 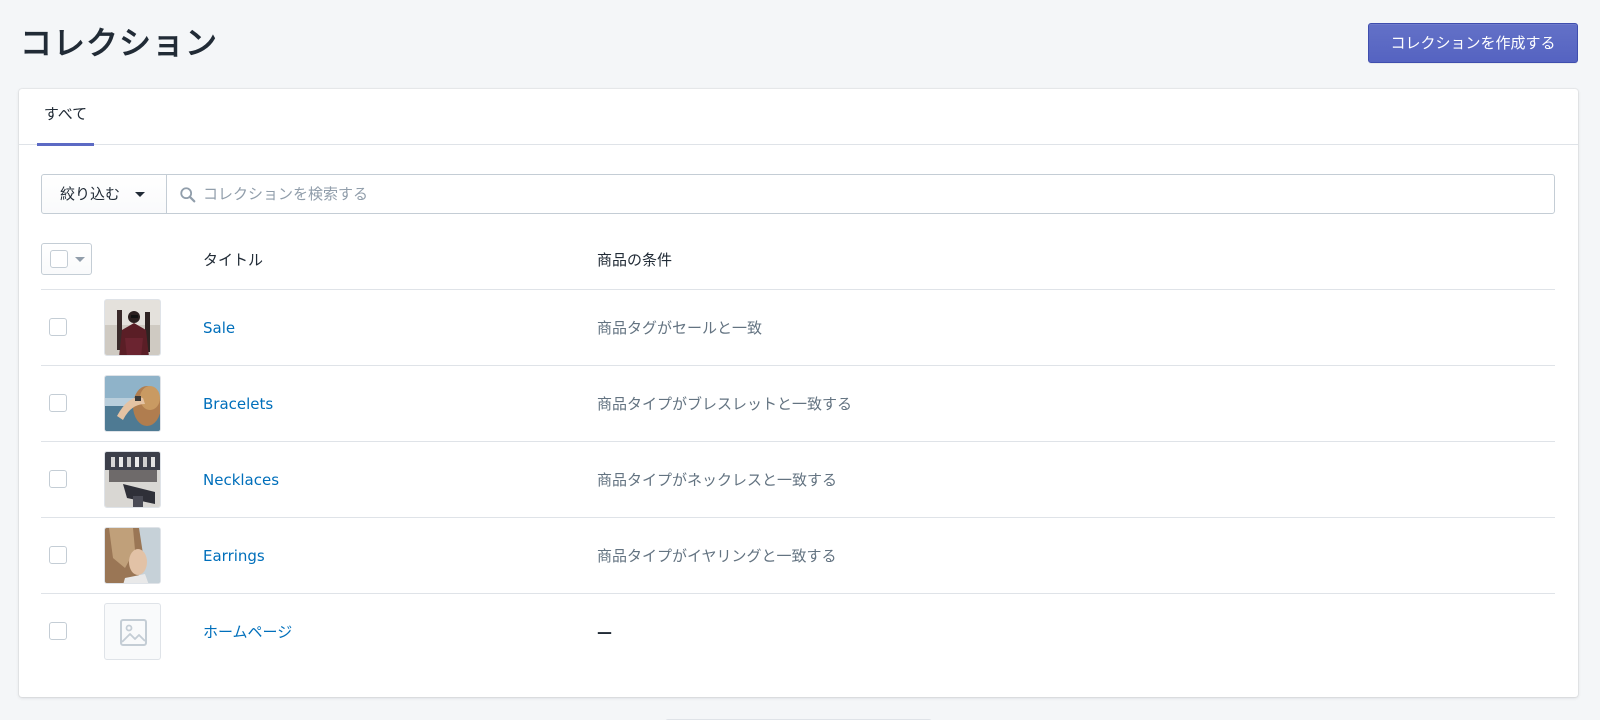 I want to click on table-row: Necklaces 商品タイプがネックレスと一致する, so click(x=798, y=480).